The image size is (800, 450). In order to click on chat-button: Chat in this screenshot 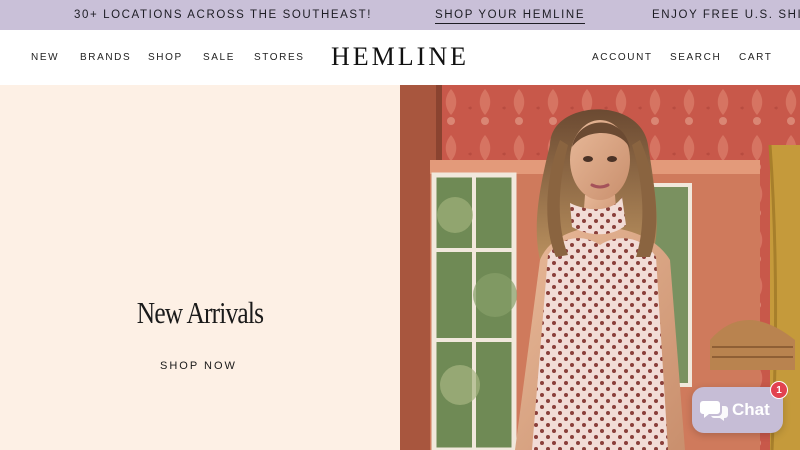, I will do `click(737, 410)`.